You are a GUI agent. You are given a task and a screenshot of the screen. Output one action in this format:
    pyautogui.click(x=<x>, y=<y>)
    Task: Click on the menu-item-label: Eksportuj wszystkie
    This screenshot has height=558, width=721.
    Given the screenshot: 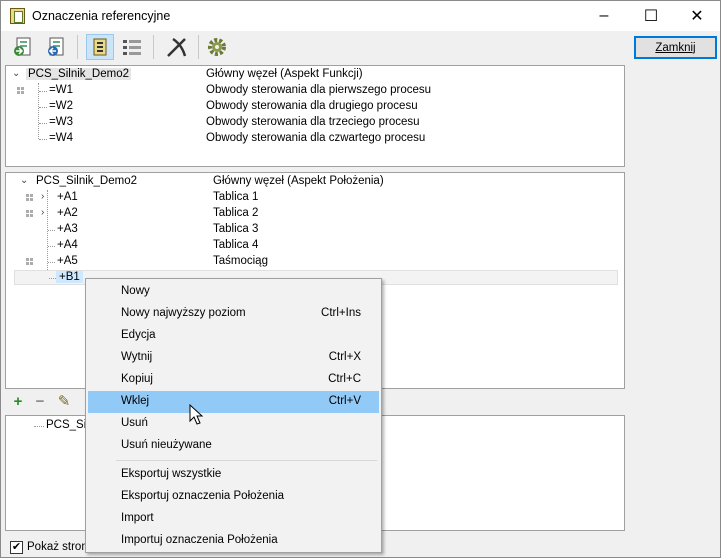 What is the action you would take?
    pyautogui.click(x=171, y=474)
    